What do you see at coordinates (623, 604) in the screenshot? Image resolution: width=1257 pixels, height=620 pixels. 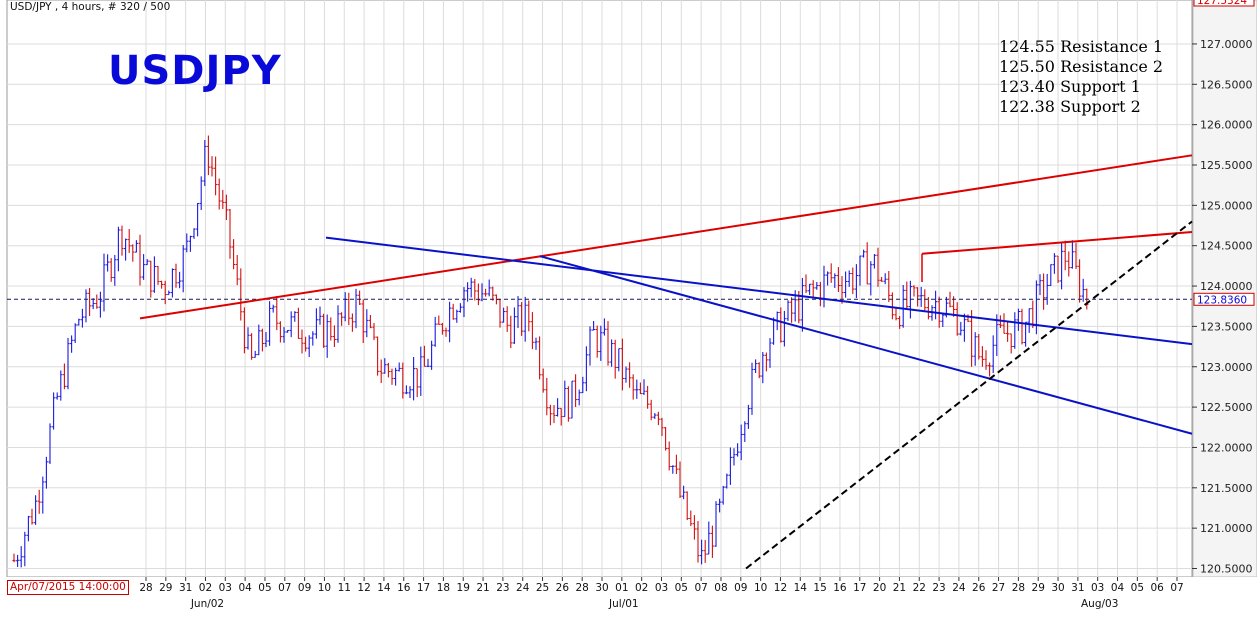 I see `month-label: Jul/01` at bounding box center [623, 604].